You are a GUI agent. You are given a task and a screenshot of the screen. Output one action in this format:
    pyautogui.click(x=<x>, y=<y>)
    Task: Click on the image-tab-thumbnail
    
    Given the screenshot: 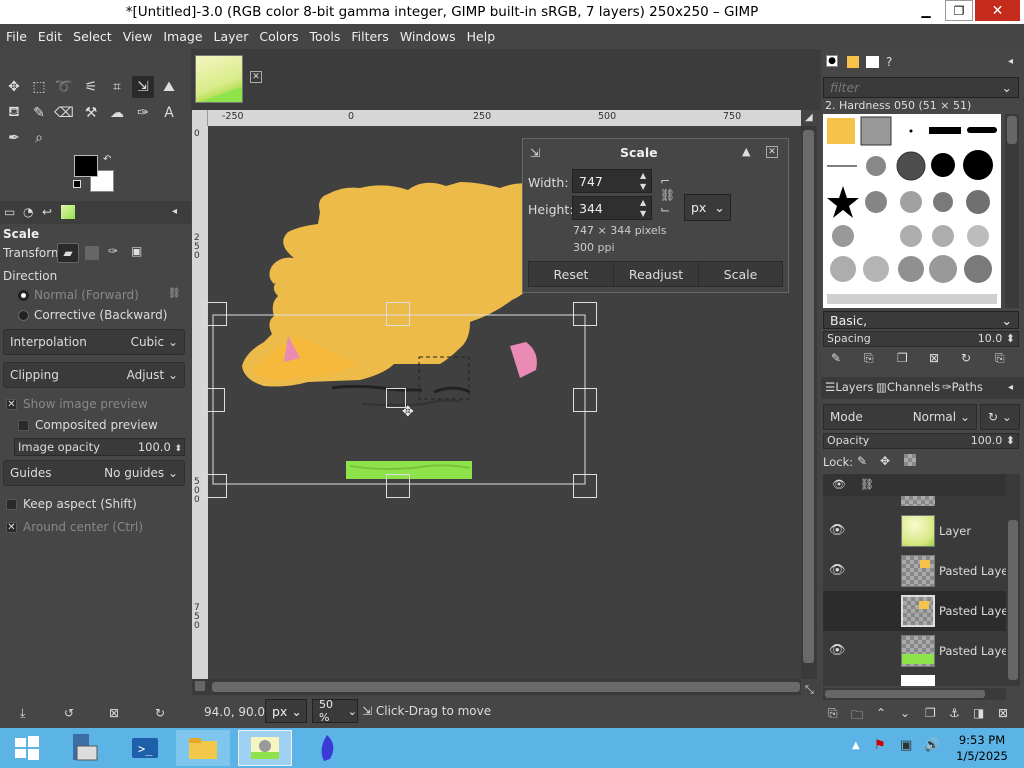 What is the action you would take?
    pyautogui.click(x=219, y=79)
    